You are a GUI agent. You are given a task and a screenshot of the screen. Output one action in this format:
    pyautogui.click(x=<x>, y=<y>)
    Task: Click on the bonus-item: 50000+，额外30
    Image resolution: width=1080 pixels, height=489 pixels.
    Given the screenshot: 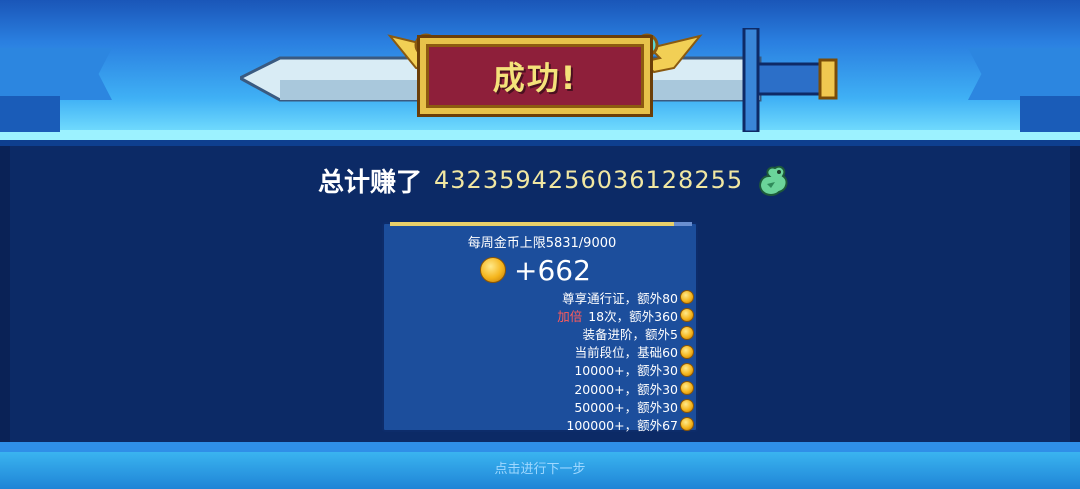 What is the action you would take?
    pyautogui.click(x=544, y=406)
    